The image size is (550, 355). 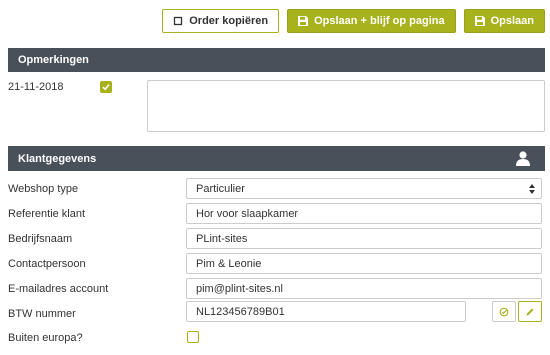 What do you see at coordinates (45, 338) in the screenshot?
I see `outside-europe-label: Buiten europa?` at bounding box center [45, 338].